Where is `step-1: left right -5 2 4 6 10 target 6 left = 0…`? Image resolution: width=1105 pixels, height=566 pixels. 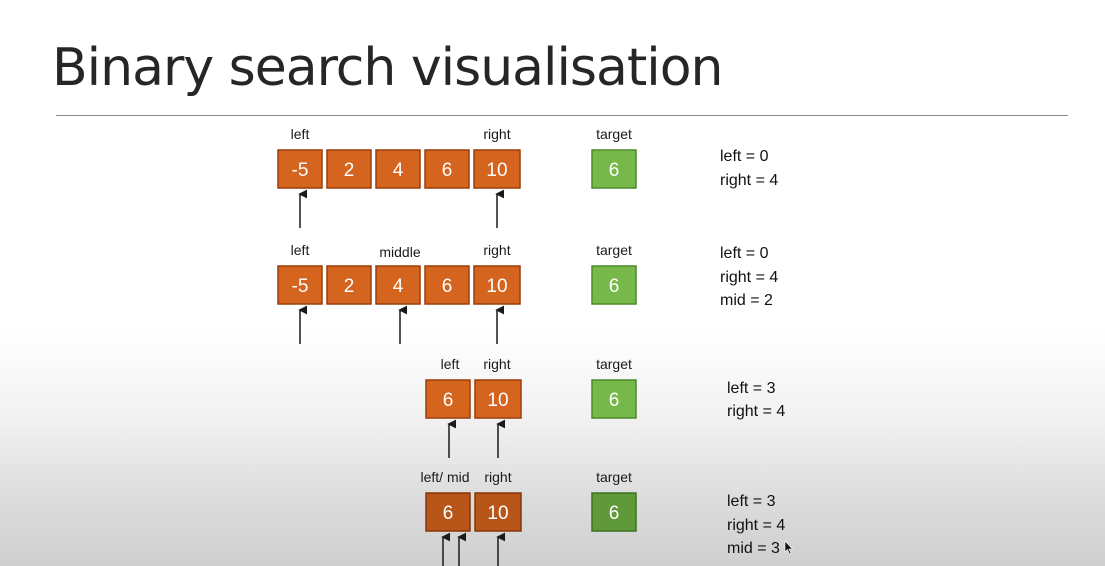 step-1: left right -5 2 4 6 10 target 6 left = 0… is located at coordinates (527, 177).